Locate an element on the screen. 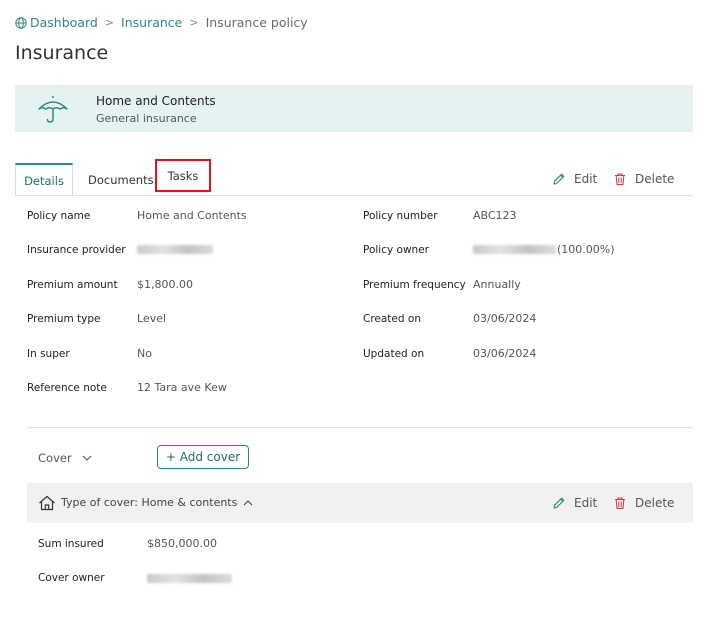  delete-cover-button: Delete is located at coordinates (643, 503).